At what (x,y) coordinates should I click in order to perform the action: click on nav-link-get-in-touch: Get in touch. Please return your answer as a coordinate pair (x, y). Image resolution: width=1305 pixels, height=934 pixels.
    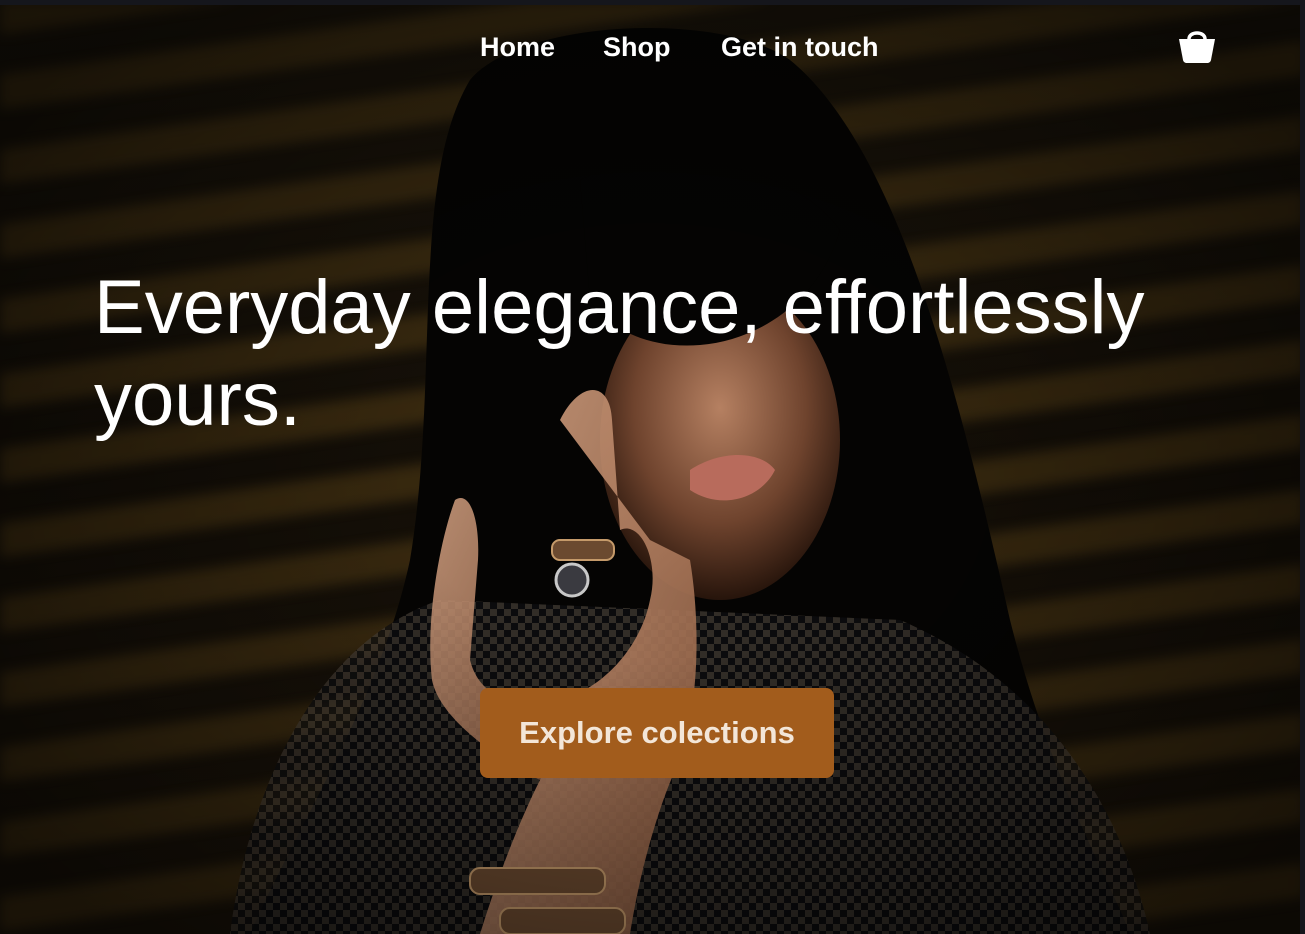
    Looking at the image, I should click on (800, 47).